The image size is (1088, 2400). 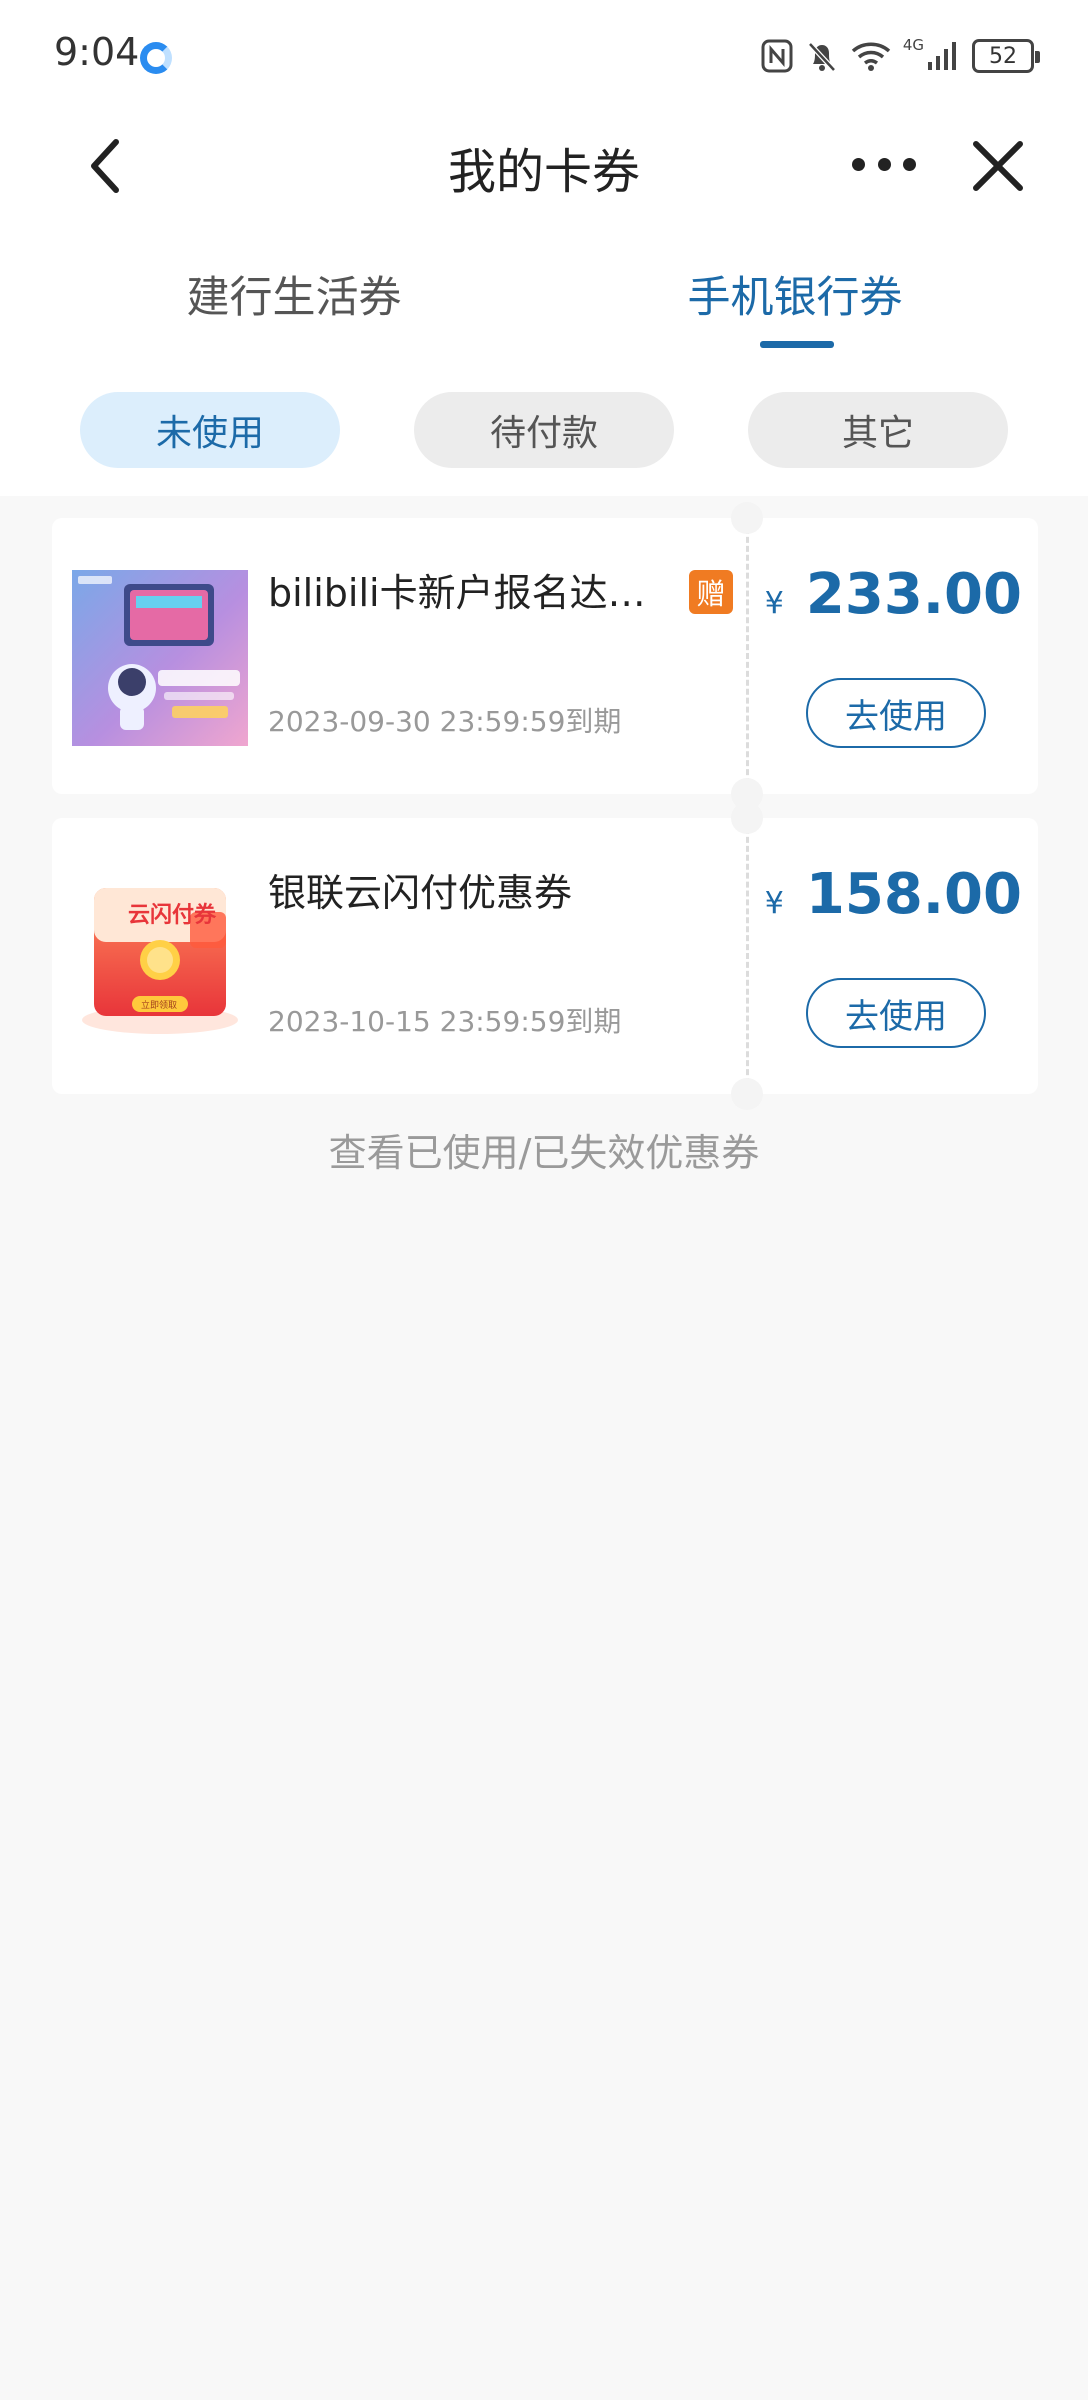 What do you see at coordinates (544, 305) in the screenshot?
I see `coupon-tabs: 建行生活券 手机银行券` at bounding box center [544, 305].